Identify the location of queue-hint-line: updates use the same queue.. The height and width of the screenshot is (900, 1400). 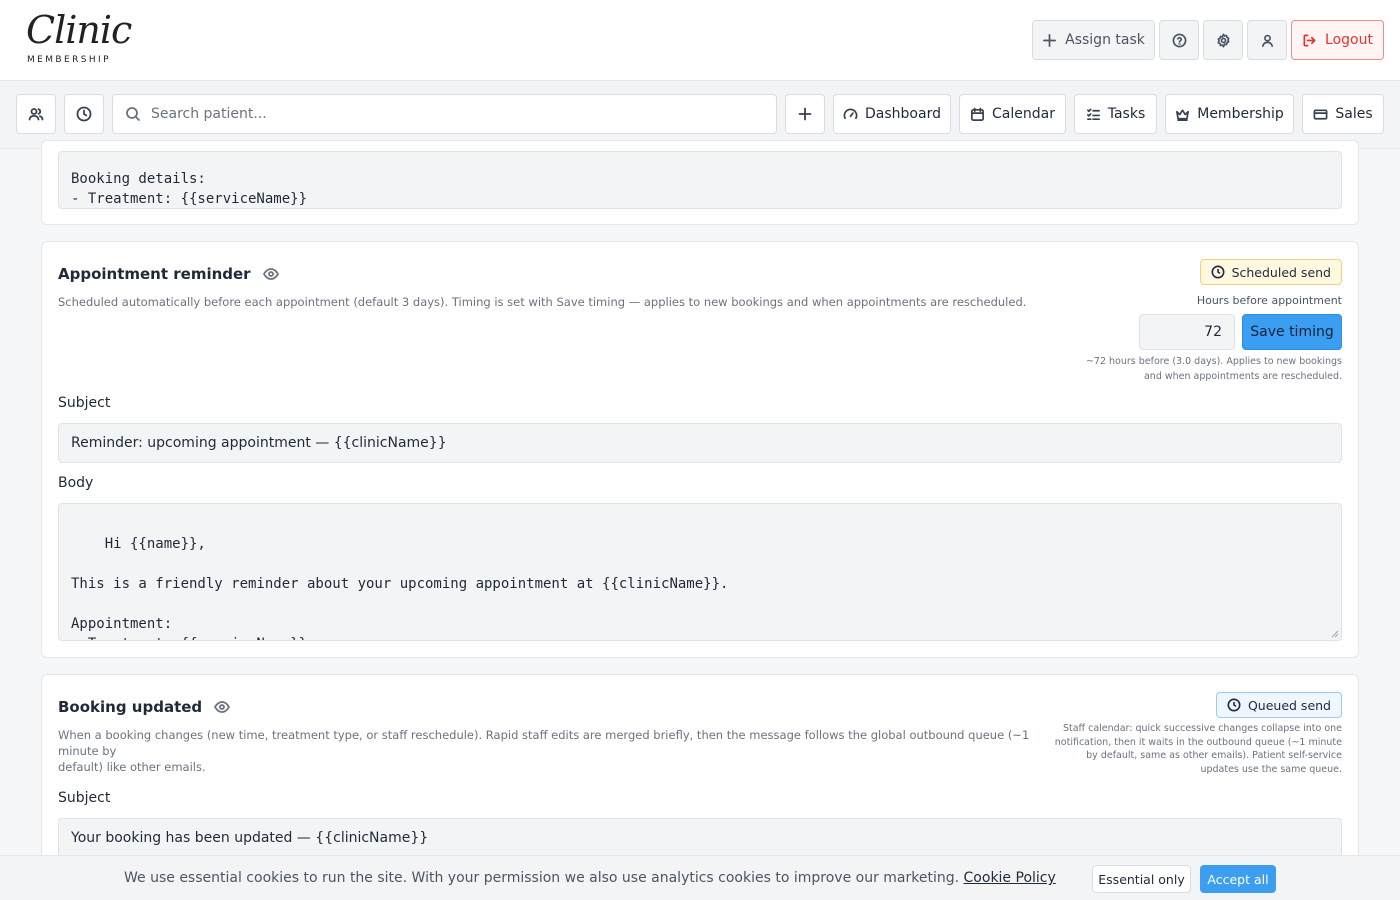
(1271, 769).